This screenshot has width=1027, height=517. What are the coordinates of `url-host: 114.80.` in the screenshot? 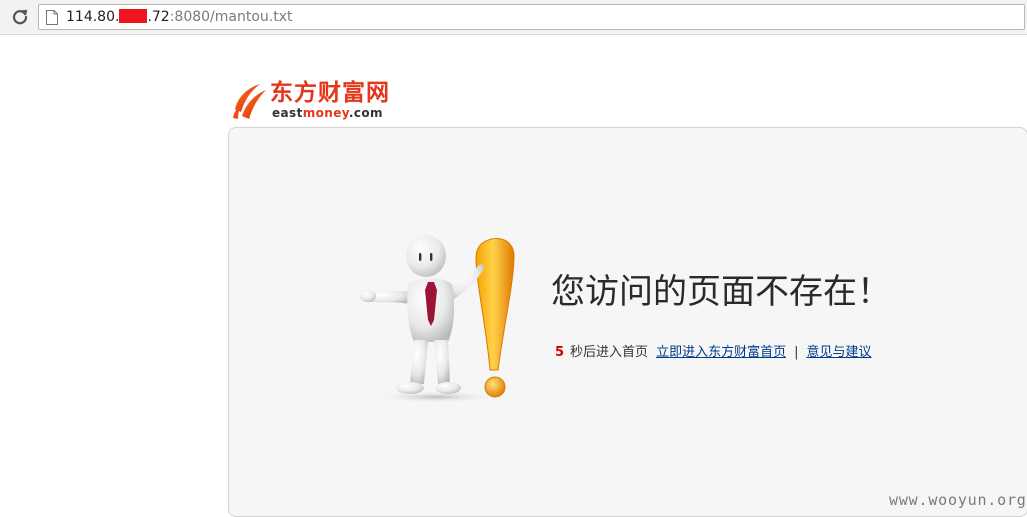 It's located at (93, 17).